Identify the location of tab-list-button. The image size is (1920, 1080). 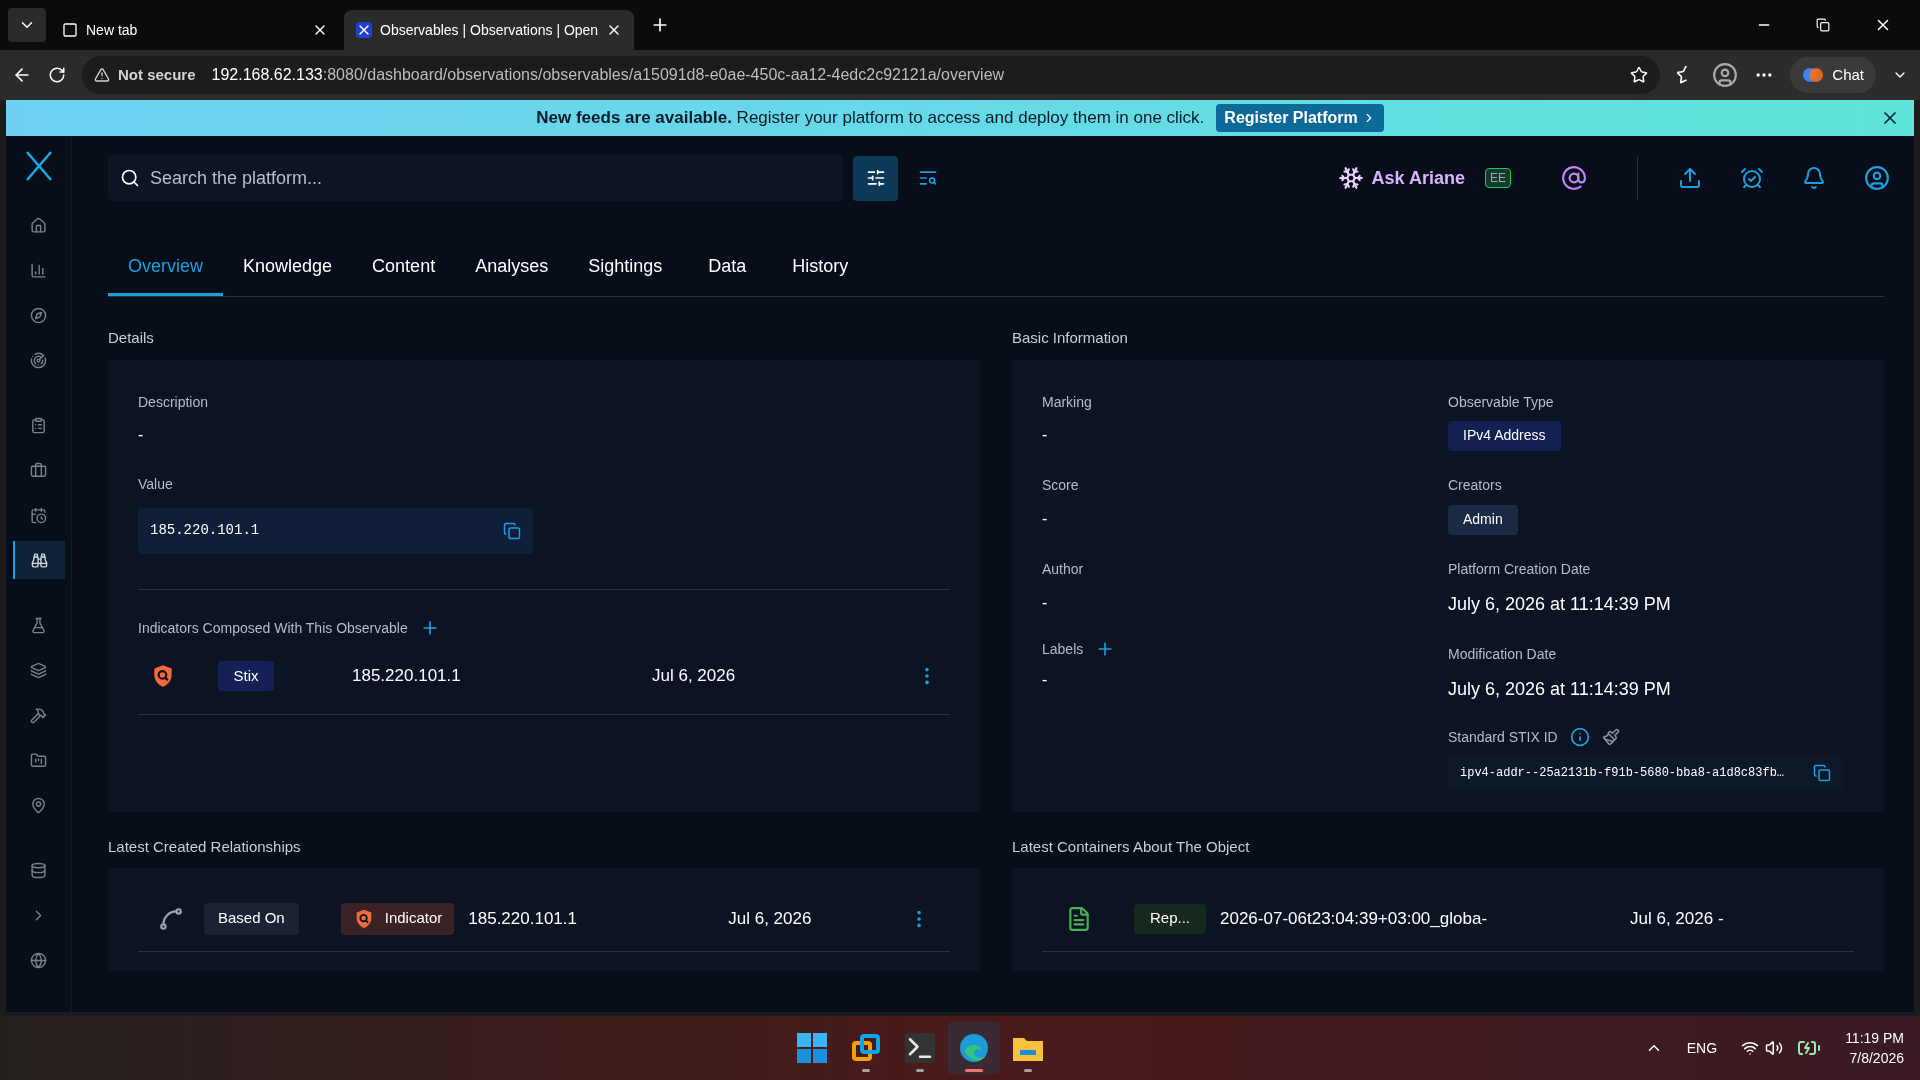
(27, 25).